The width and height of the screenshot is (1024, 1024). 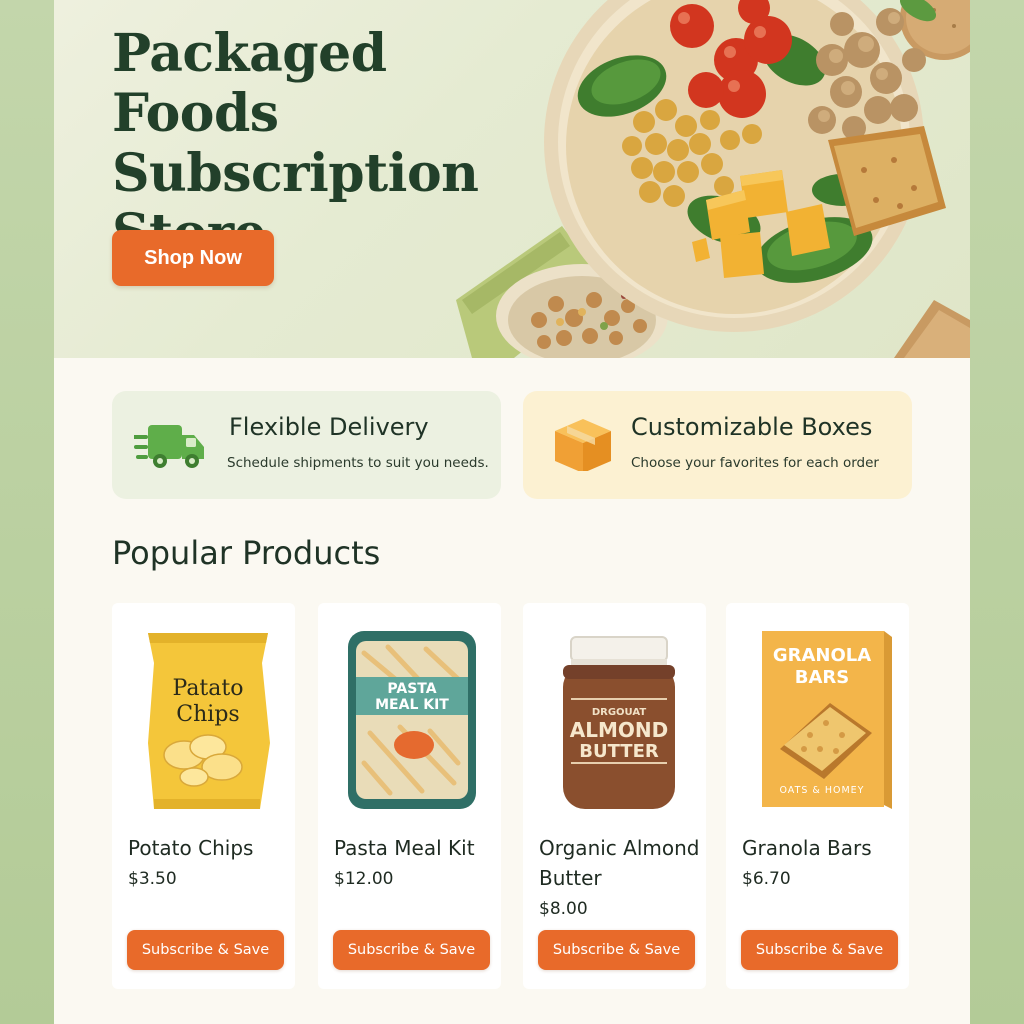 What do you see at coordinates (329, 427) in the screenshot?
I see `feature-title: Flexible Delivery` at bounding box center [329, 427].